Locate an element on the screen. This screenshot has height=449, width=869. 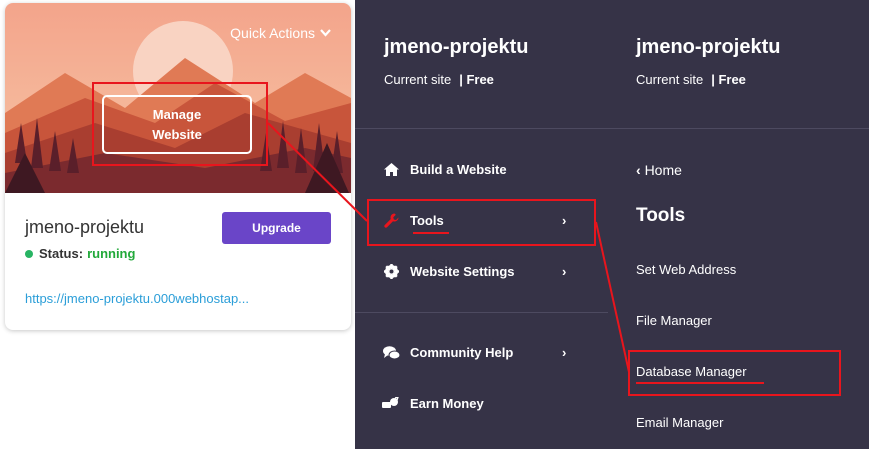
menu-item-build-website: Build a Website is located at coordinates (444, 169).